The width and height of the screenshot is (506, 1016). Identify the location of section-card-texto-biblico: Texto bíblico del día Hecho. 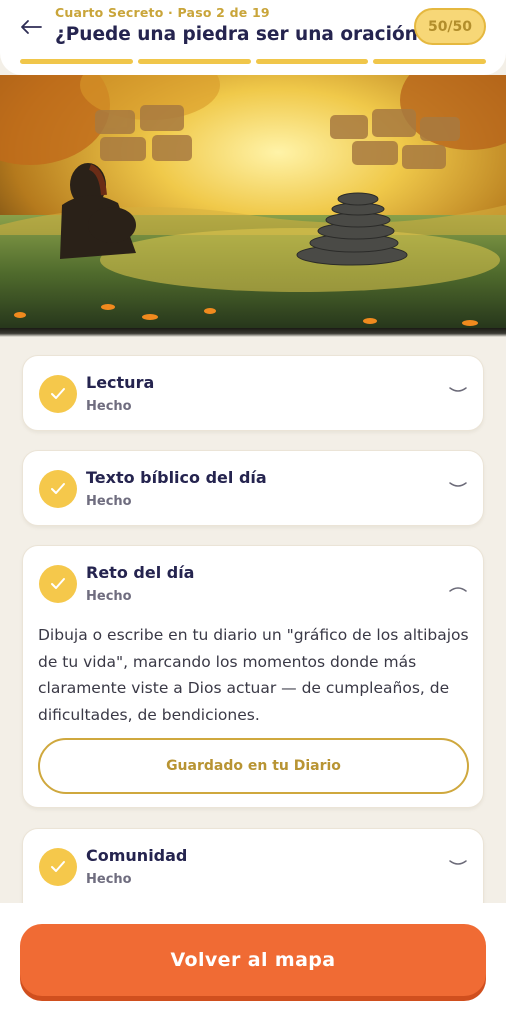
(253, 488).